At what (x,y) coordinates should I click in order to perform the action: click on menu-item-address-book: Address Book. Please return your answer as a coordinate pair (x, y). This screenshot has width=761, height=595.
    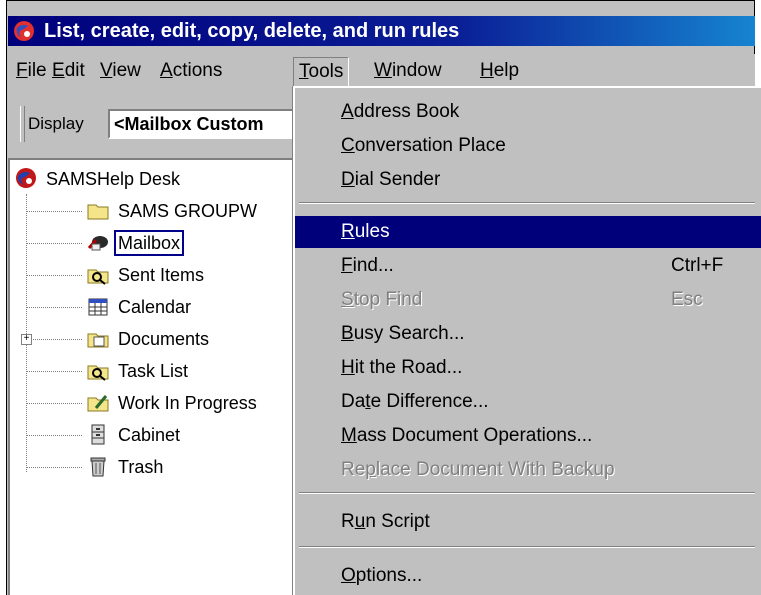
    Looking at the image, I should click on (528, 112).